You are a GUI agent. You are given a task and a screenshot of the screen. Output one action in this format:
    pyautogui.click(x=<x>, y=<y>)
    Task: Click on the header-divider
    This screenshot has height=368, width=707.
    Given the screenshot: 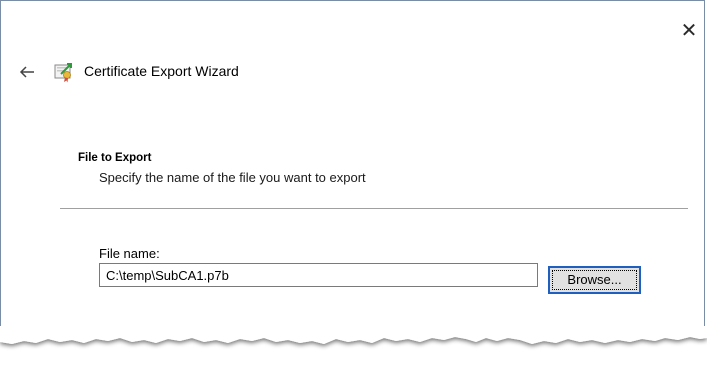 What is the action you would take?
    pyautogui.click(x=374, y=208)
    